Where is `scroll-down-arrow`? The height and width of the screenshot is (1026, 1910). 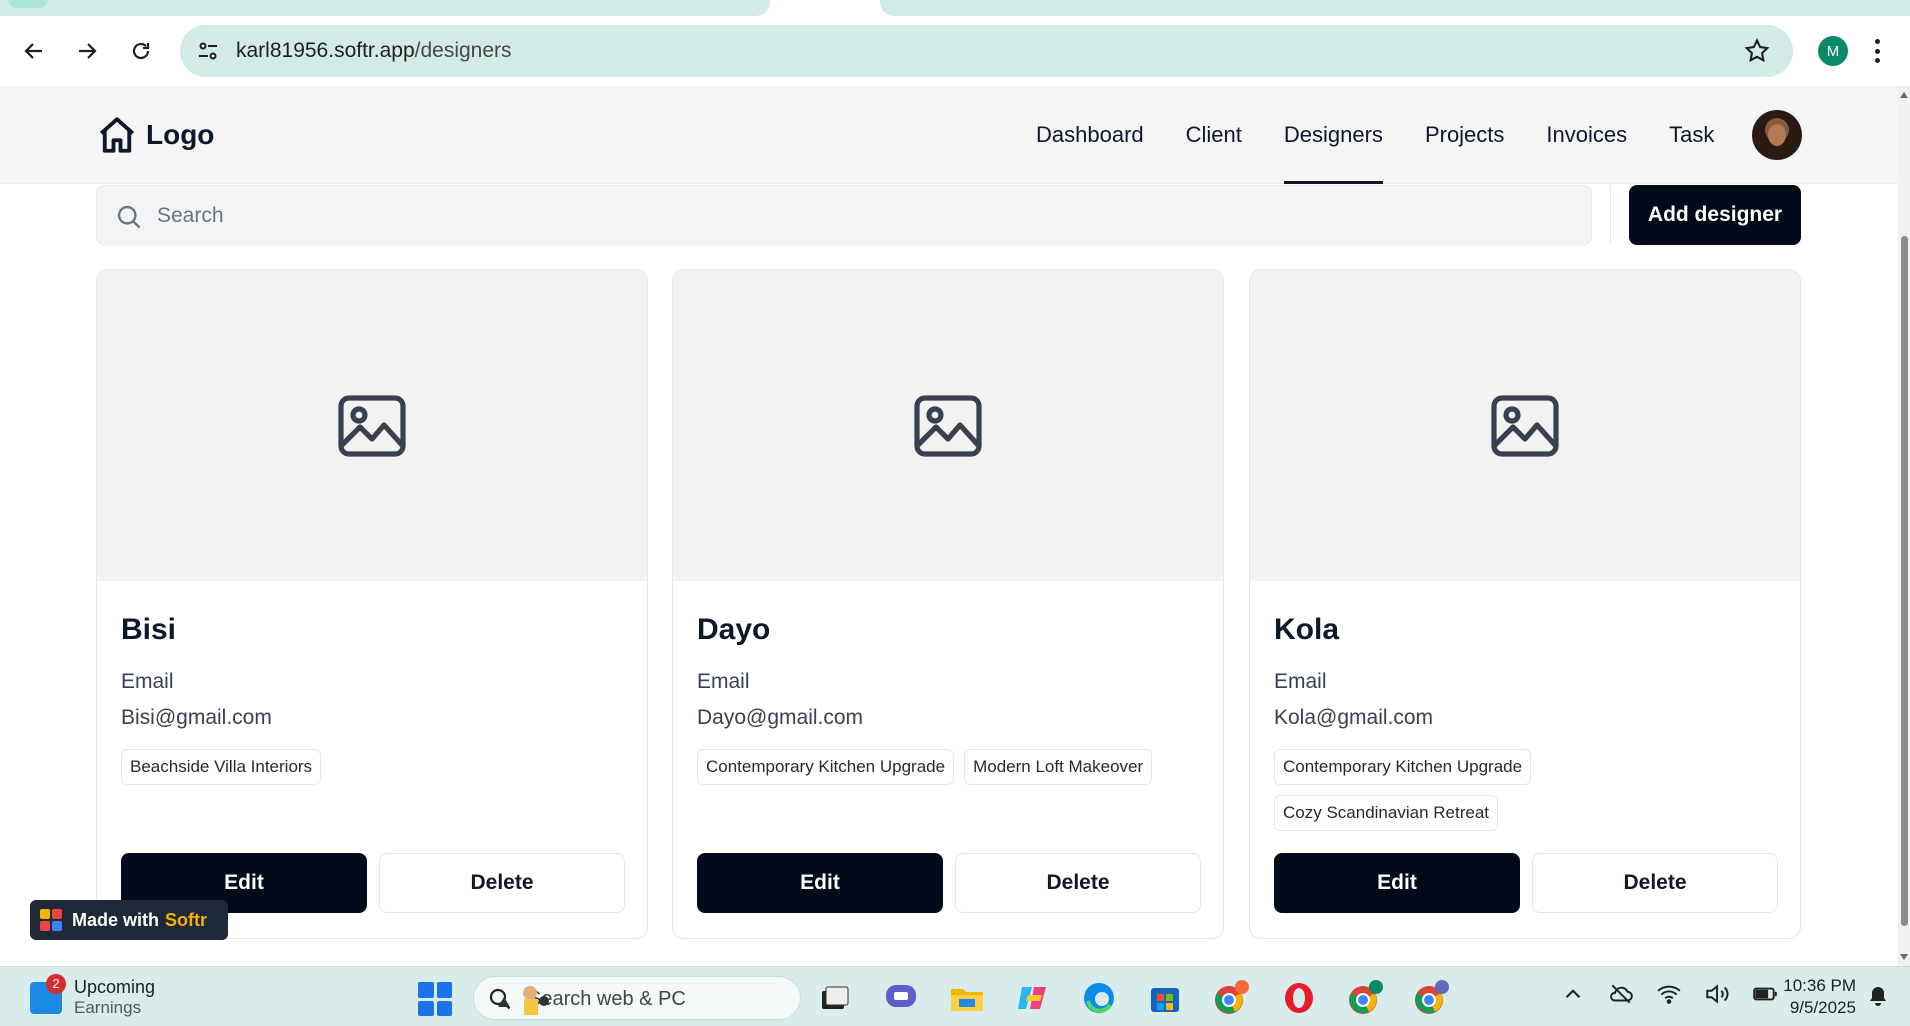
scroll-down-arrow is located at coordinates (1904, 957).